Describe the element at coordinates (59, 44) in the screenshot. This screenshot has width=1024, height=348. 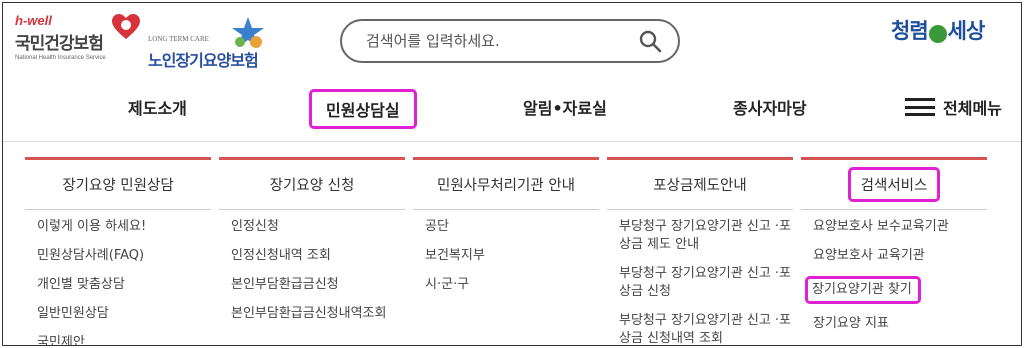
I see `logo-nhis-name: 국민건강보험` at that location.